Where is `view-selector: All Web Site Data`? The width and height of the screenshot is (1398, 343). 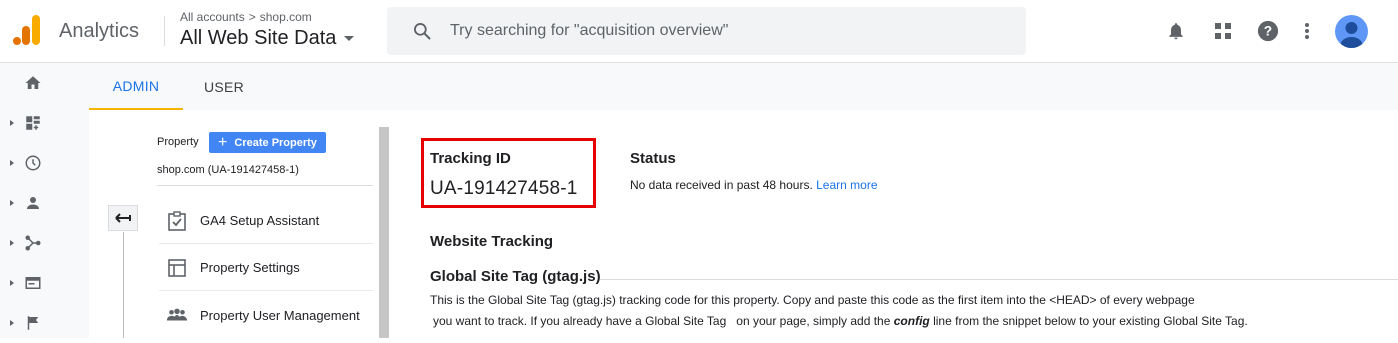
view-selector: All Web Site Data is located at coordinates (267, 38).